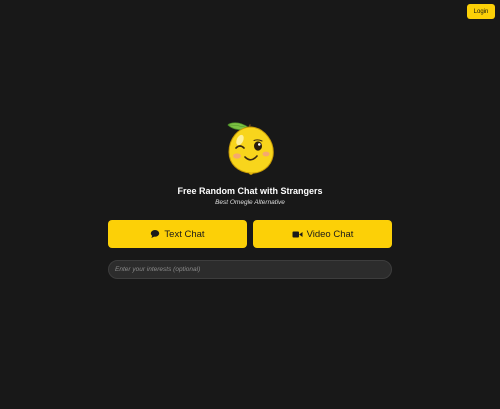 This screenshot has width=500, height=409. Describe the element at coordinates (184, 234) in the screenshot. I see `text-chat-label: Text Chat` at that location.